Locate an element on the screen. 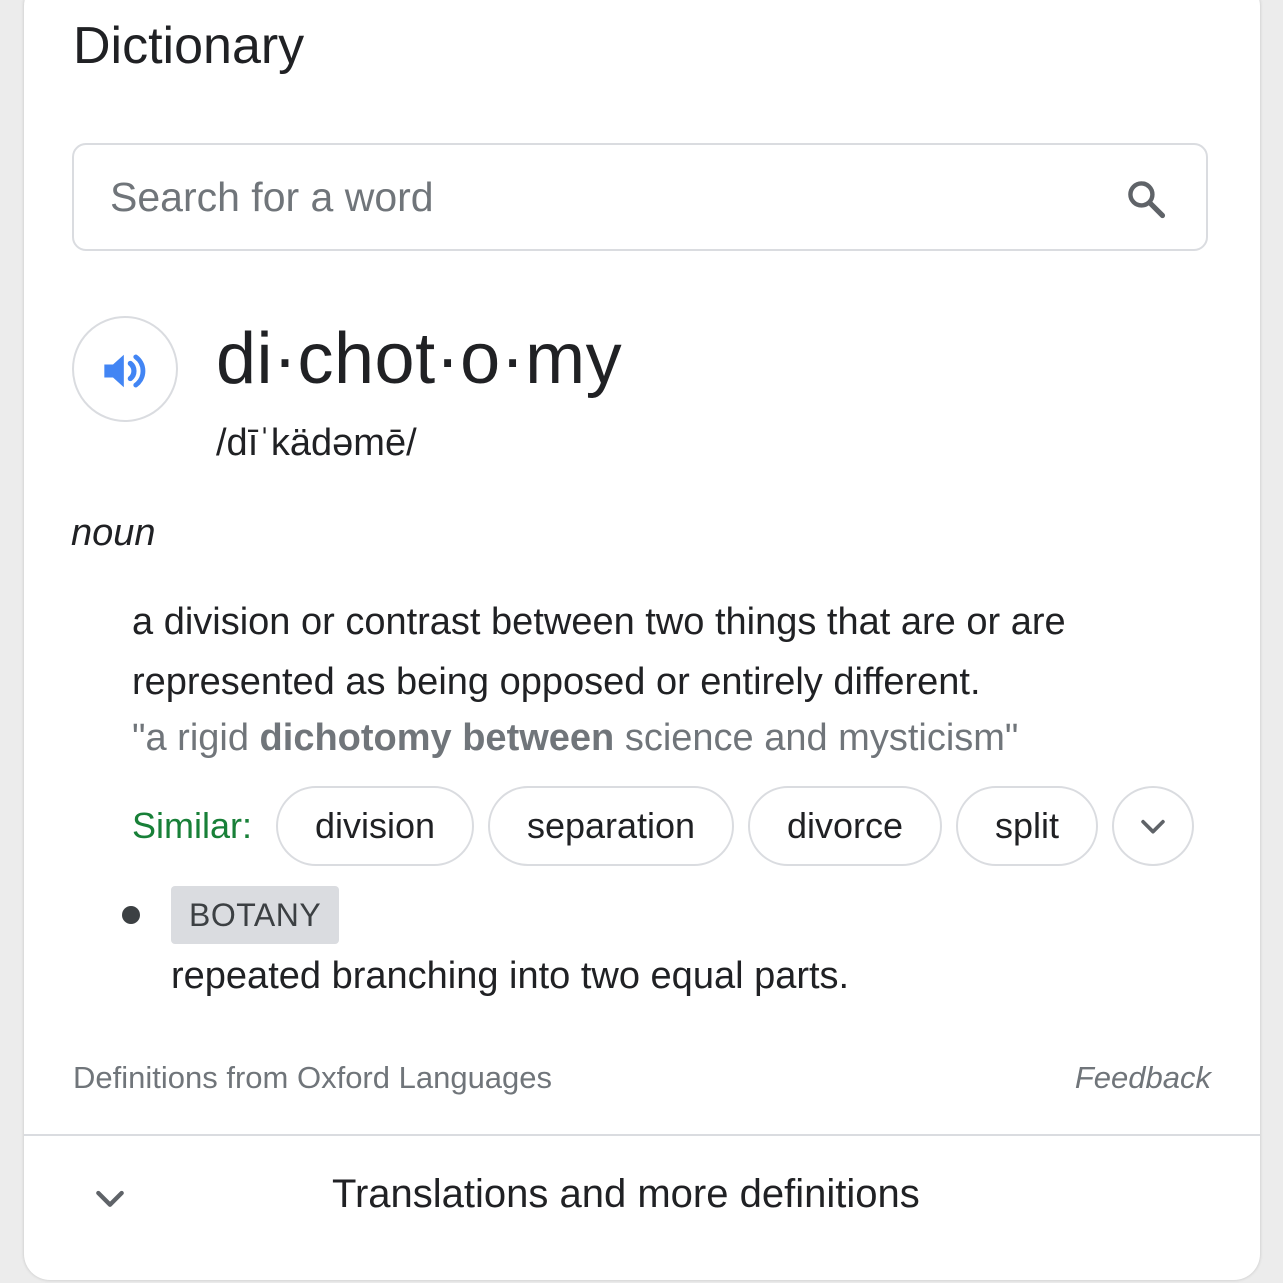 This screenshot has width=1283, height=1283. speaker-icon is located at coordinates (125, 371).